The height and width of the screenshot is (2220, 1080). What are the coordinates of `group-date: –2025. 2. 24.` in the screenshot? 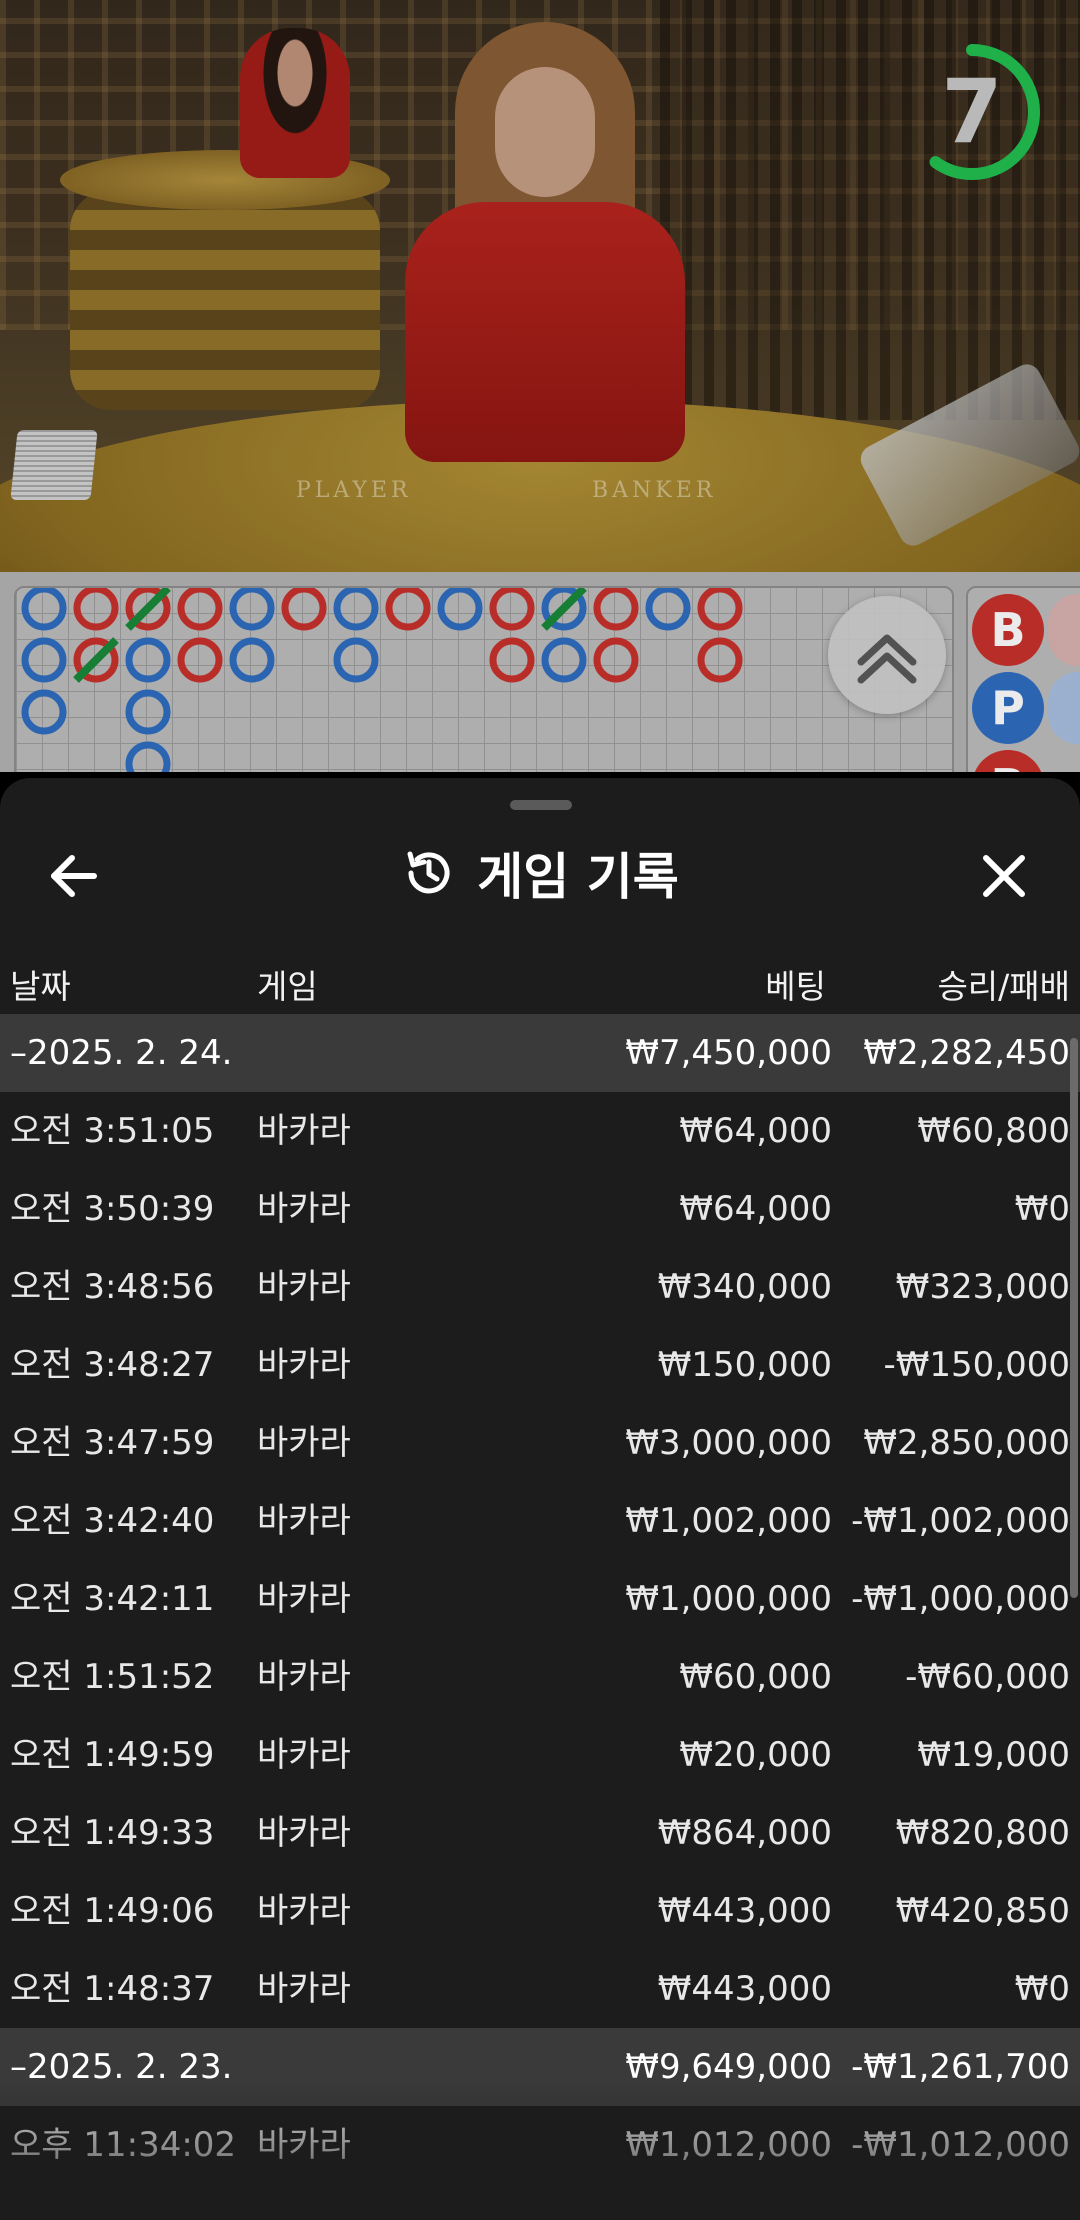 It's located at (121, 1053).